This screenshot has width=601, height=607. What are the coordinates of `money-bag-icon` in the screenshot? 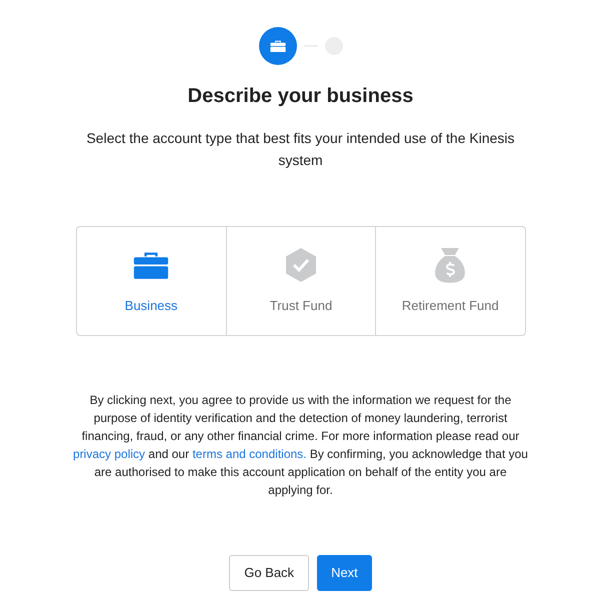 It's located at (450, 265).